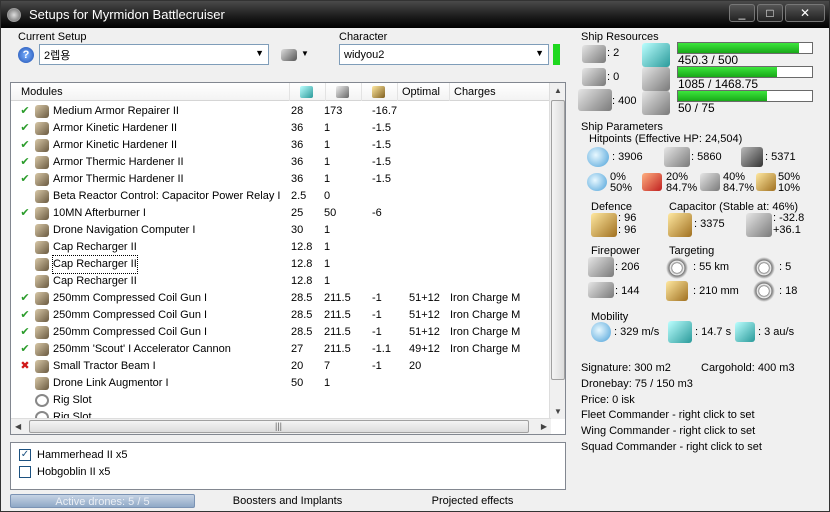 The image size is (830, 512). What do you see at coordinates (150, 92) in the screenshot?
I see `column-header-modules: Modules` at bounding box center [150, 92].